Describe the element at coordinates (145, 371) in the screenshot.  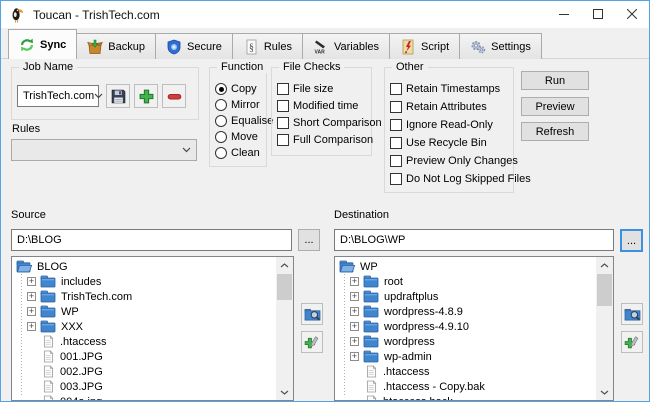
I see `tree-item-002-jpg: 002.JPG` at that location.